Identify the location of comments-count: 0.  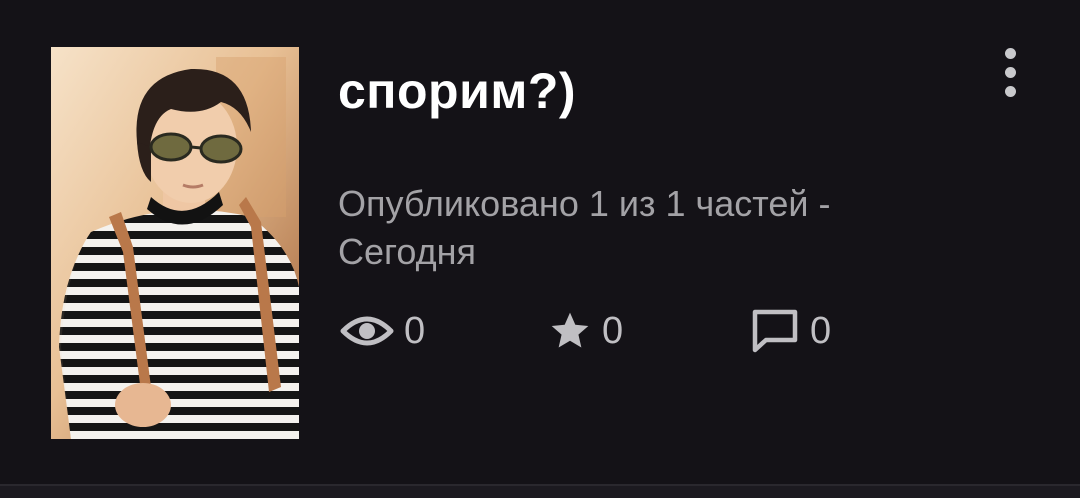
(821, 330).